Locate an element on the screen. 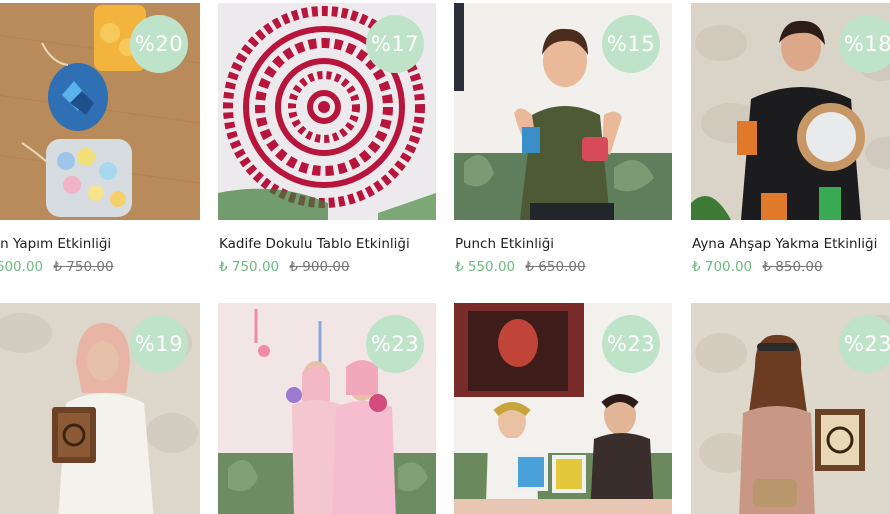 This screenshot has width=890, height=514. product-title: Punch Etkinliği is located at coordinates (504, 244).